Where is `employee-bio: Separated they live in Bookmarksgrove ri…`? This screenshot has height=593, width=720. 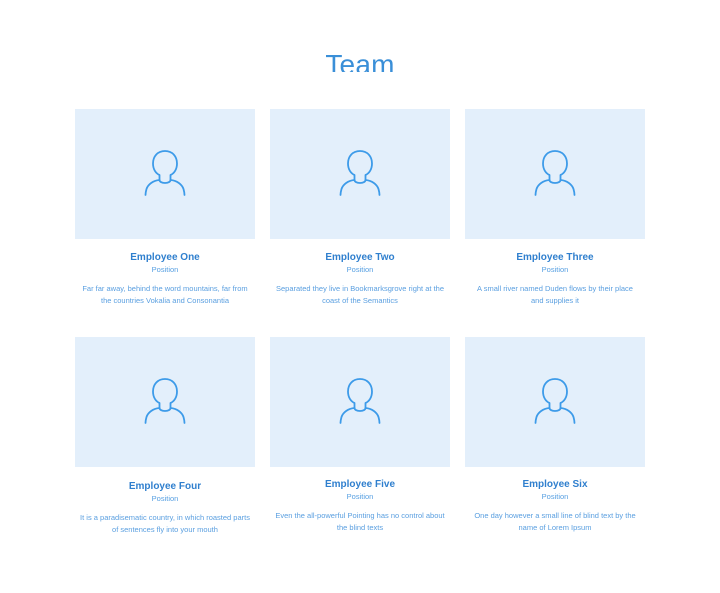
employee-bio: Separated they live in Bookmarksgrove ri… is located at coordinates (359, 294).